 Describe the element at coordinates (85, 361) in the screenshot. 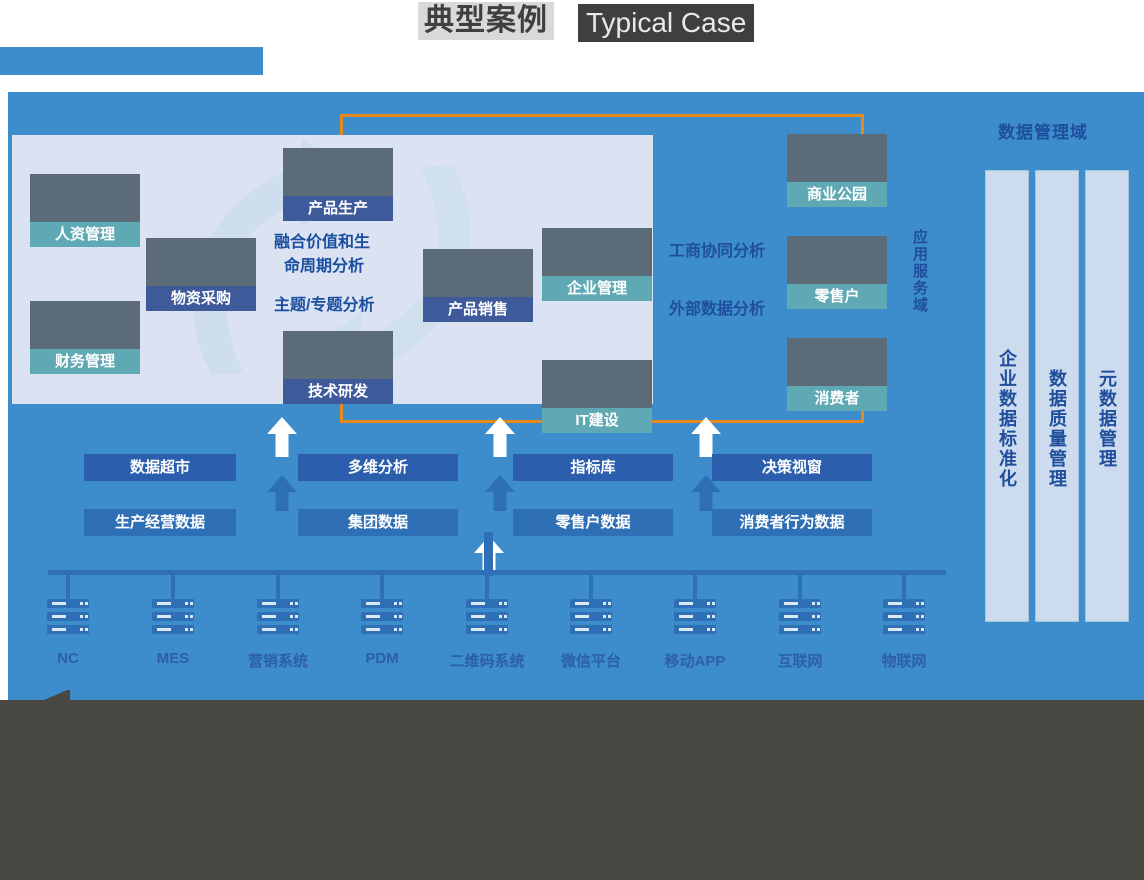

I see `card-finance-label: 财务管理` at that location.